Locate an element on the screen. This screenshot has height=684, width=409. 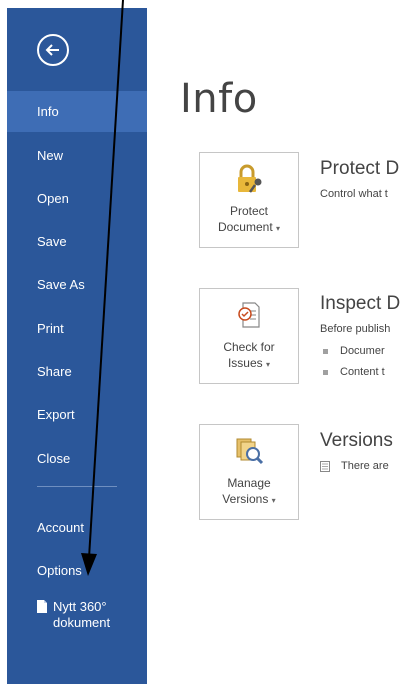
check-for-issues-label: Check for Issues ▾ is located at coordinates (249, 356).